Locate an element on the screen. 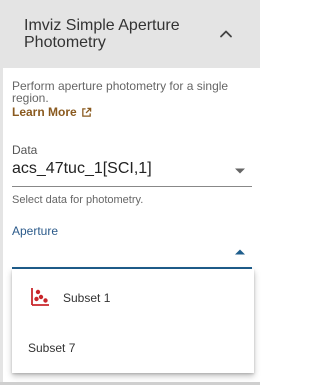 This screenshot has height=385, width=320. data-field-hint: Select data for photometry. is located at coordinates (78, 200).